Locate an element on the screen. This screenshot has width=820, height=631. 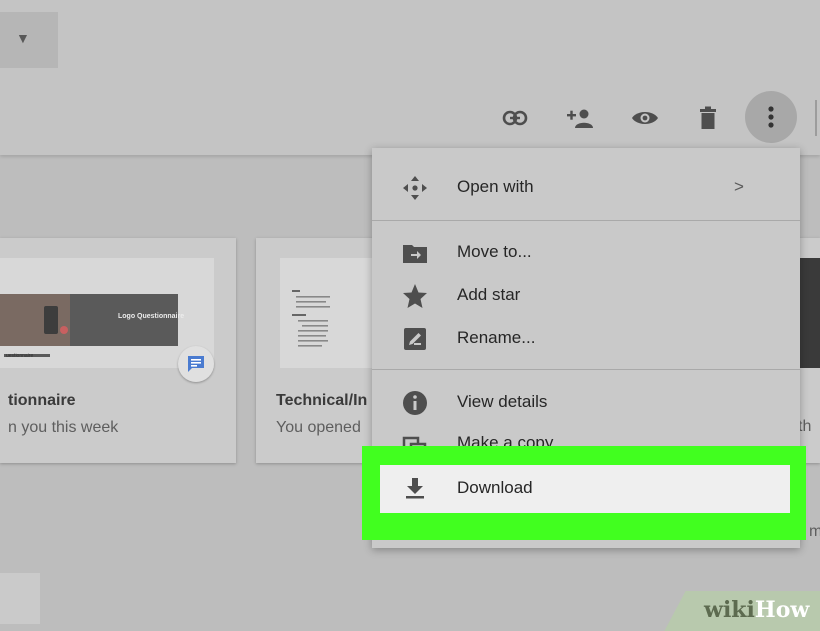
file-card is located at coordinates (20, 598).